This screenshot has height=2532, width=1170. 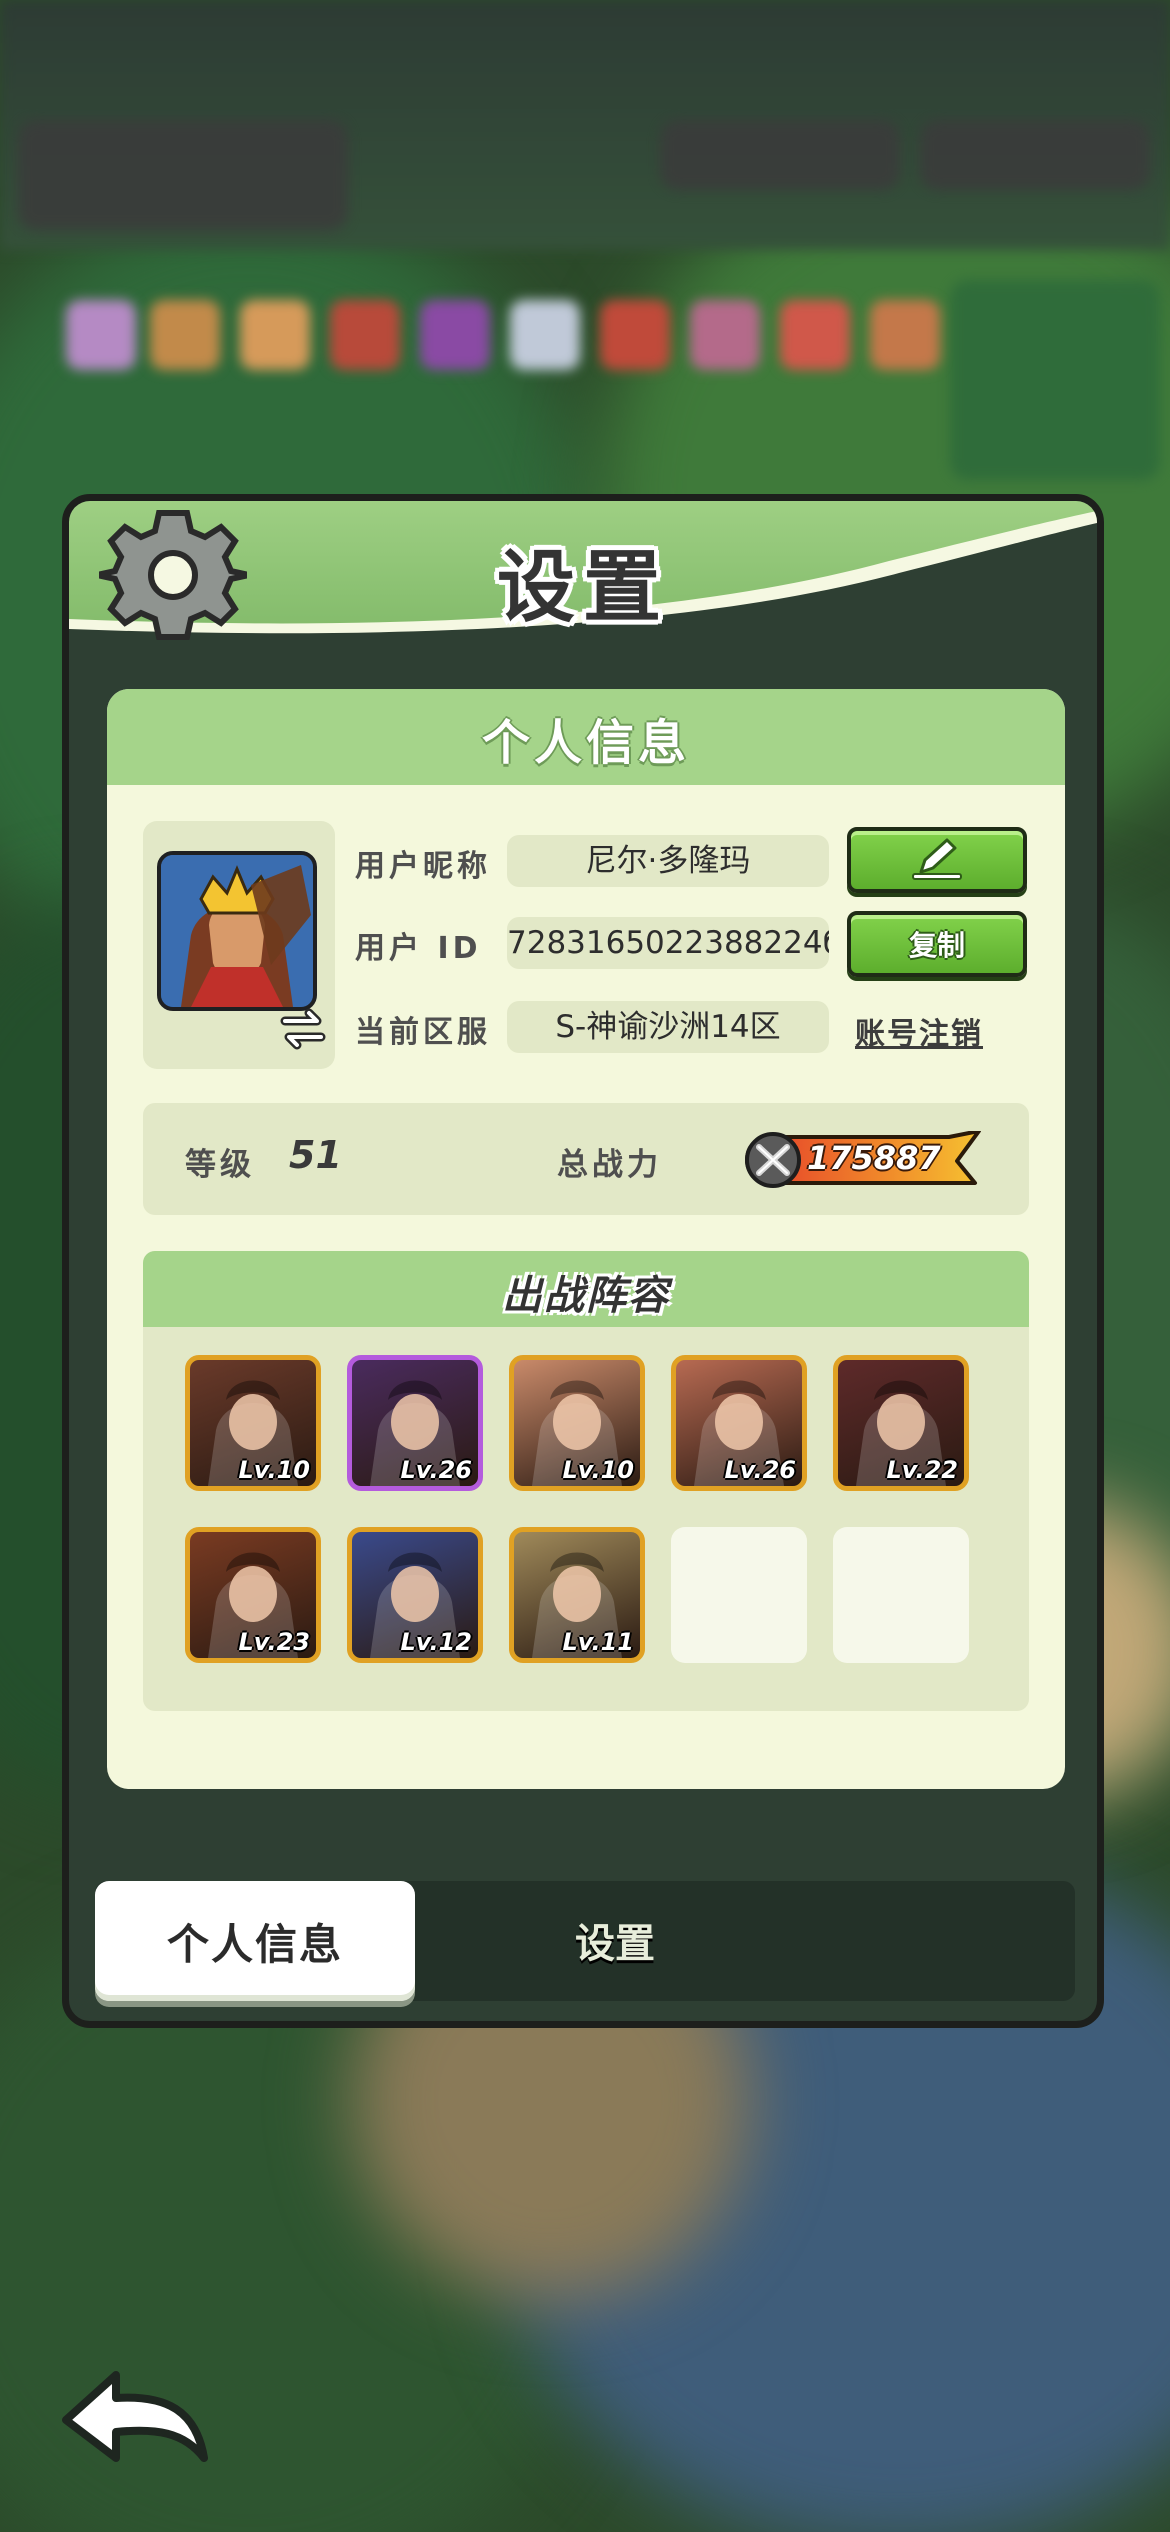 I want to click on level-label: 等级, so click(x=220, y=1165).